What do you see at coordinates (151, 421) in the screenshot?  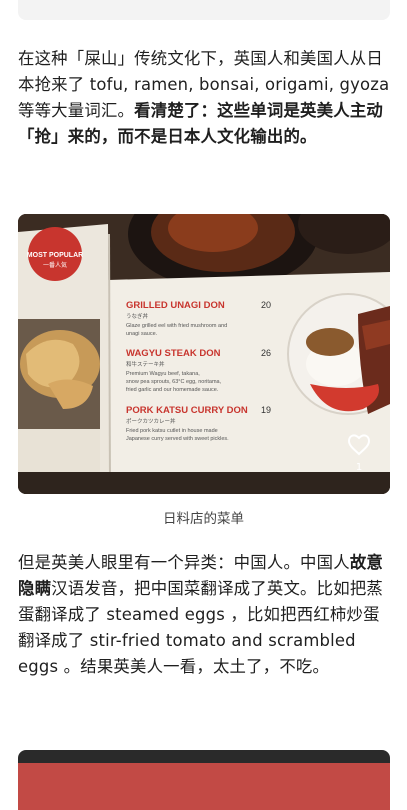 I see `menu-item-3-jp: ポークカツカレー丼` at bounding box center [151, 421].